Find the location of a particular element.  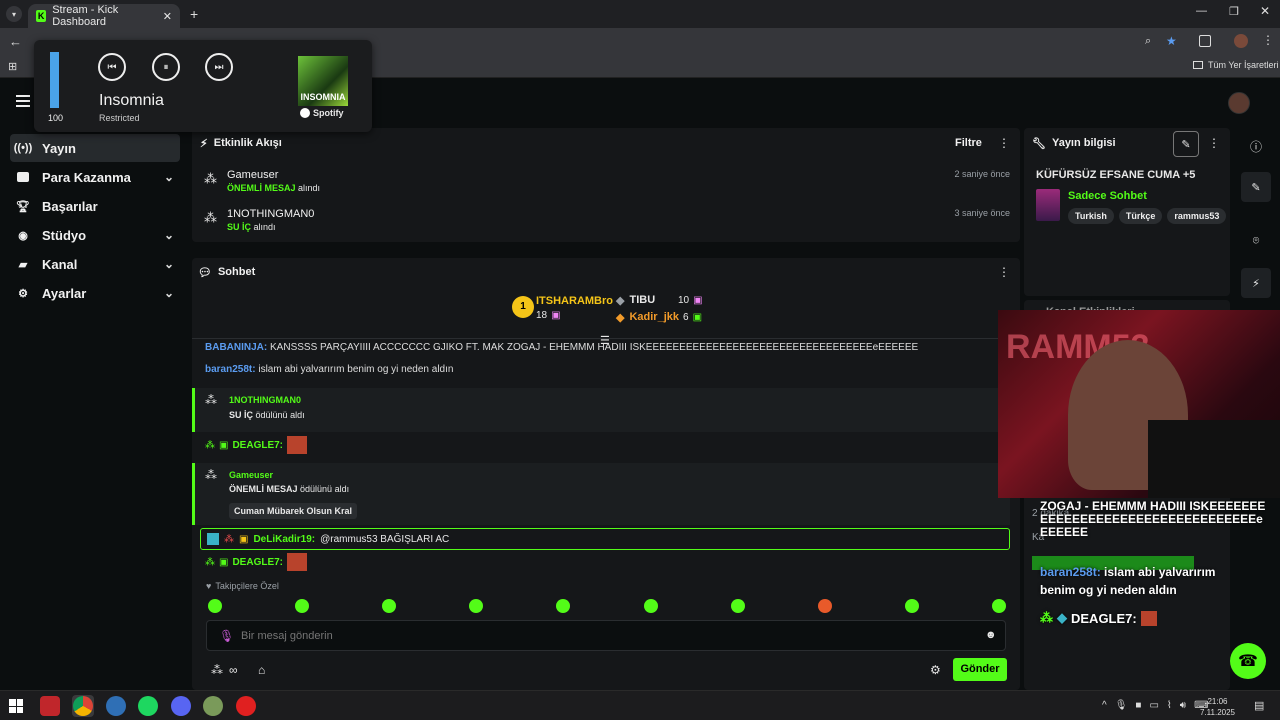

quick-actions-icon: ⚡︎ is located at coordinates (1256, 283).